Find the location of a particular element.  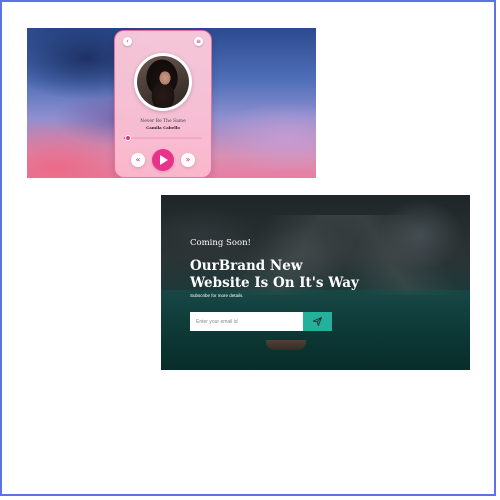

subscribe-button is located at coordinates (317, 321).